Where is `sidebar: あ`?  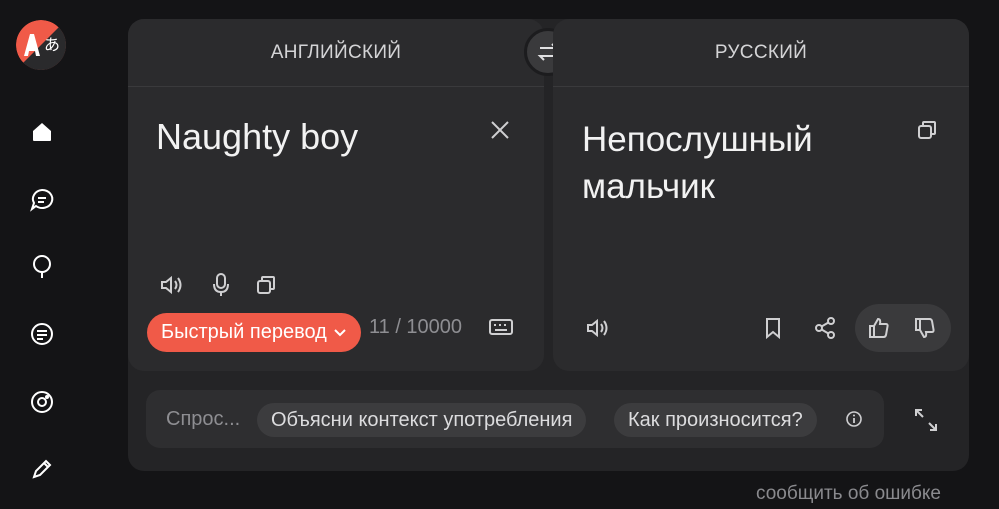
sidebar: あ is located at coordinates (42, 254).